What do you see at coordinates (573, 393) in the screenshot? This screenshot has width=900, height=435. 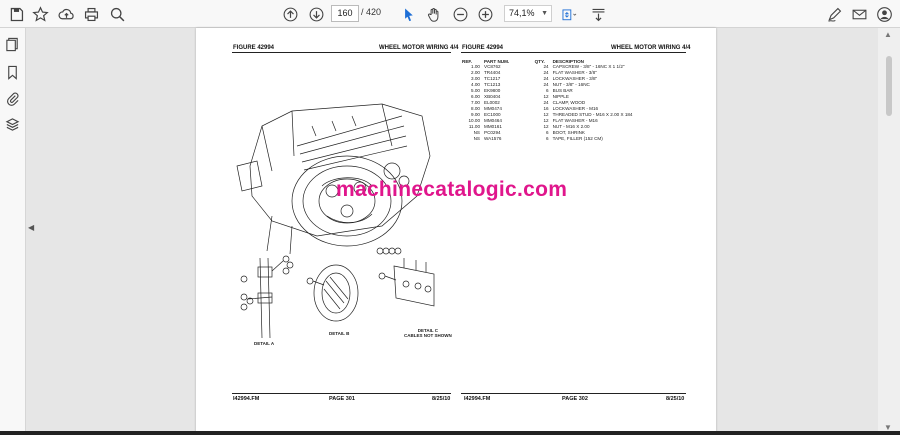 I see `right-footer-rule` at bounding box center [573, 393].